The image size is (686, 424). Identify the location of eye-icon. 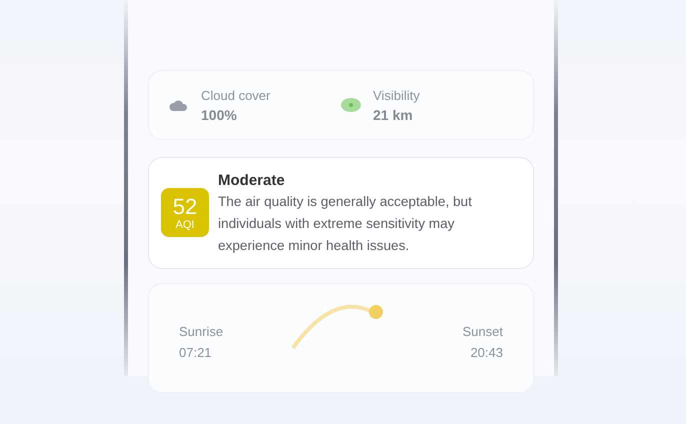
(351, 105).